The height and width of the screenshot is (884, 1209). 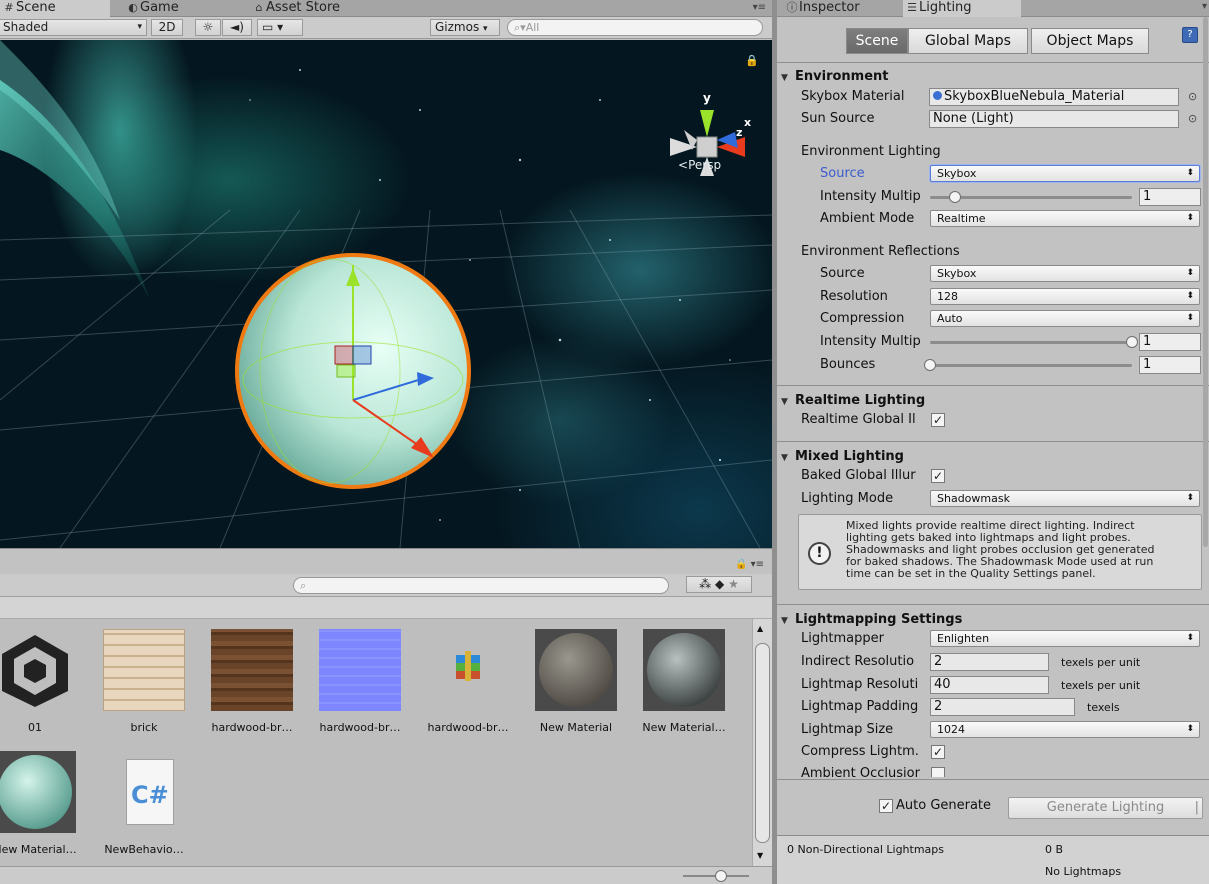 I want to click on skybox-material-field: SkyboxBlueNebula_Material, so click(x=1054, y=97).